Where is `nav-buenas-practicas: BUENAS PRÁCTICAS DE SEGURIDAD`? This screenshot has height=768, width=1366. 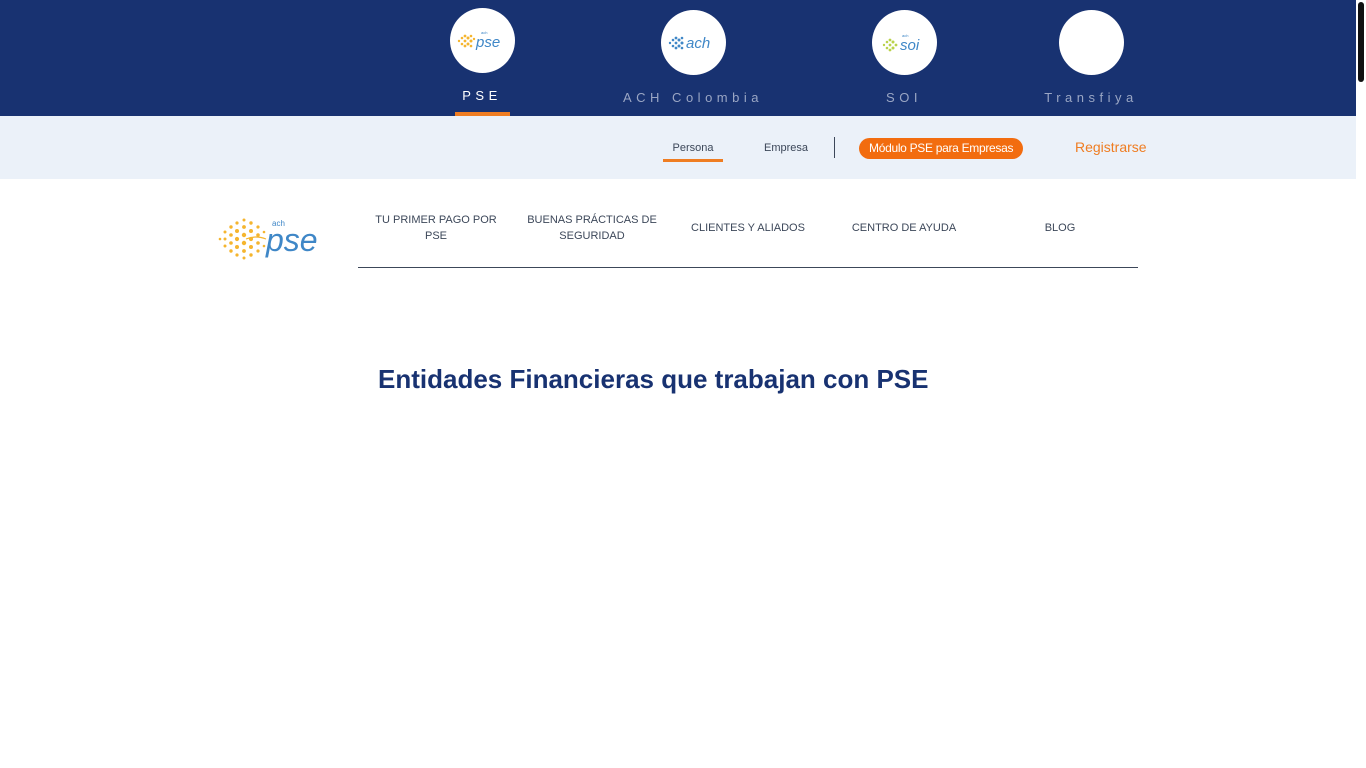 nav-buenas-practicas: BUENAS PRÁCTICAS DE SEGURIDAD is located at coordinates (592, 228).